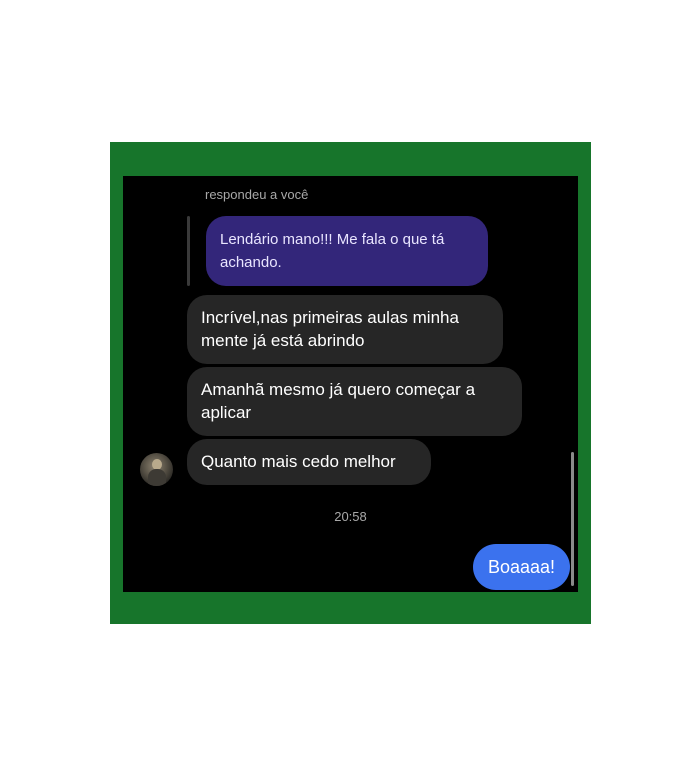  I want to click on reply-header: respondeu a você, so click(257, 194).